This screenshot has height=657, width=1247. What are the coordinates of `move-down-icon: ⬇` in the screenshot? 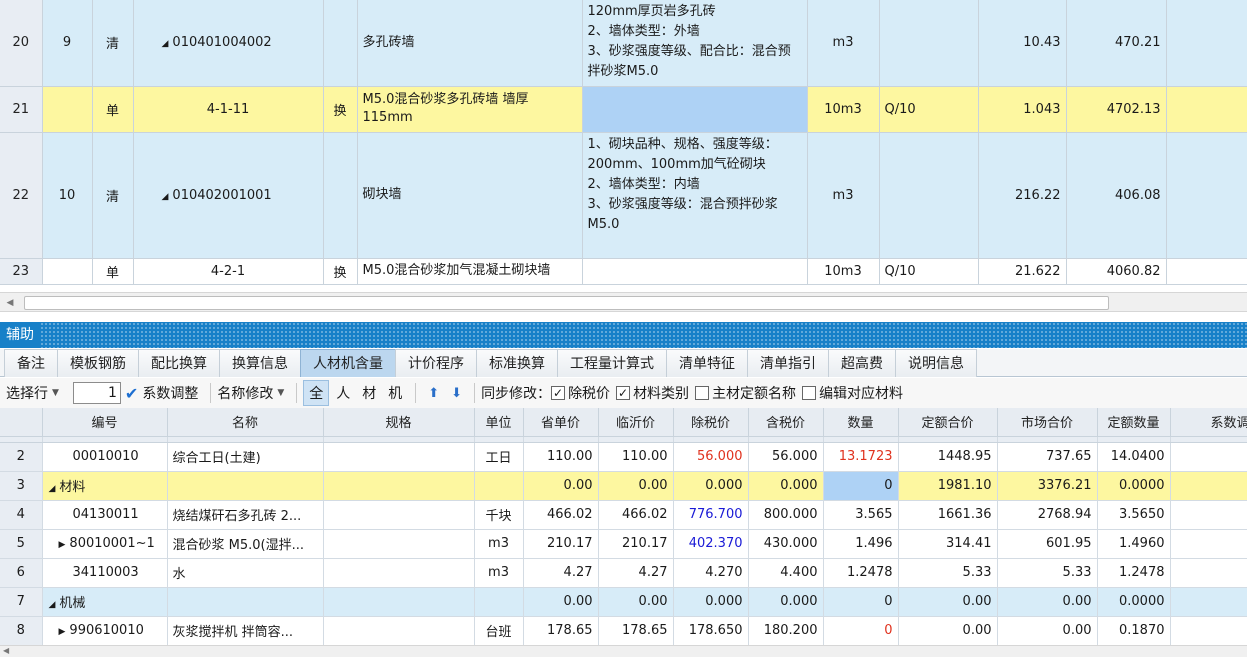 It's located at (456, 393).